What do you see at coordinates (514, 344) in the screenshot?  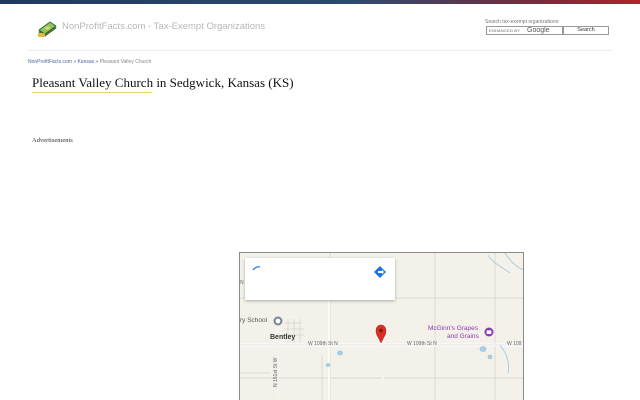 I see `map-label-road-right: W 109` at bounding box center [514, 344].